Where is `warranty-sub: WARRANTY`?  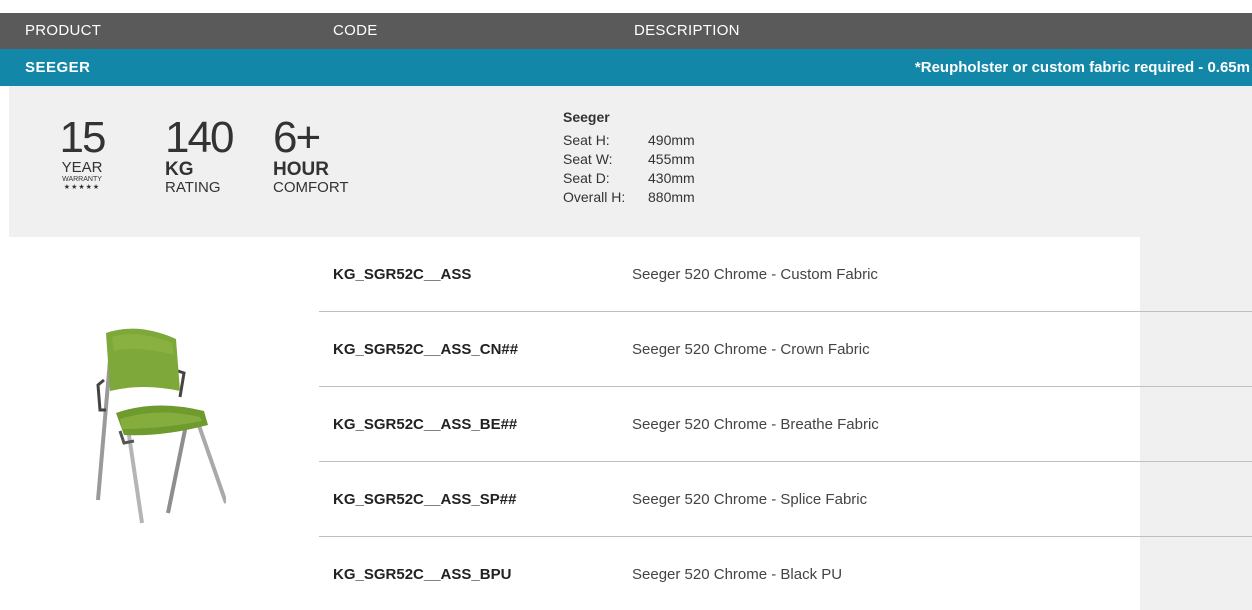 warranty-sub: WARRANTY is located at coordinates (82, 179).